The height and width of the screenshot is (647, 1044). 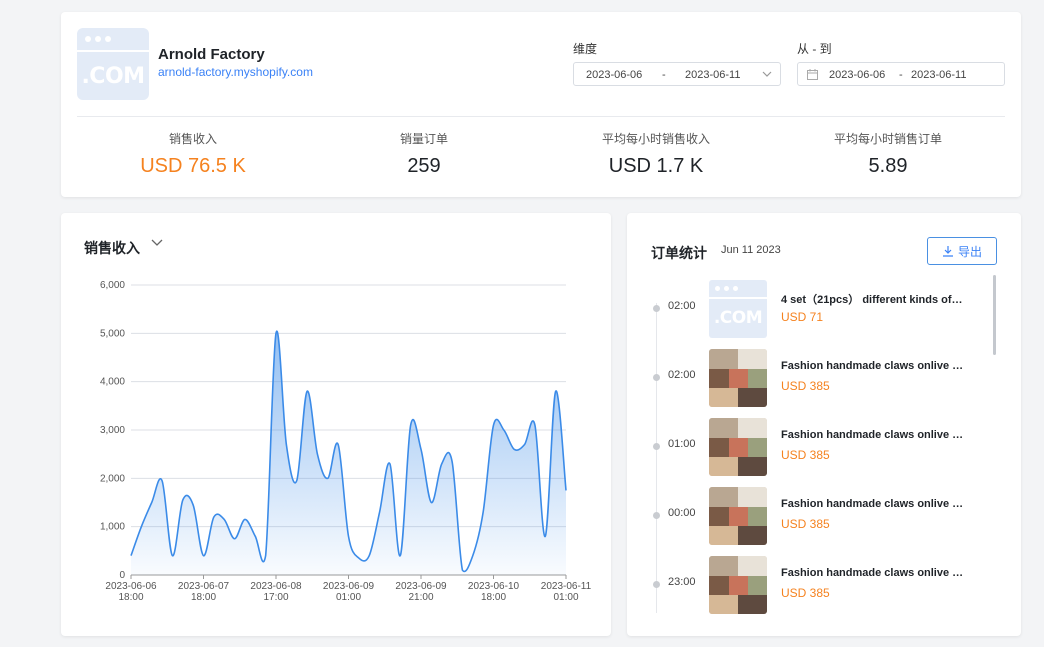 What do you see at coordinates (424, 166) in the screenshot?
I see `kpi-value: 259` at bounding box center [424, 166].